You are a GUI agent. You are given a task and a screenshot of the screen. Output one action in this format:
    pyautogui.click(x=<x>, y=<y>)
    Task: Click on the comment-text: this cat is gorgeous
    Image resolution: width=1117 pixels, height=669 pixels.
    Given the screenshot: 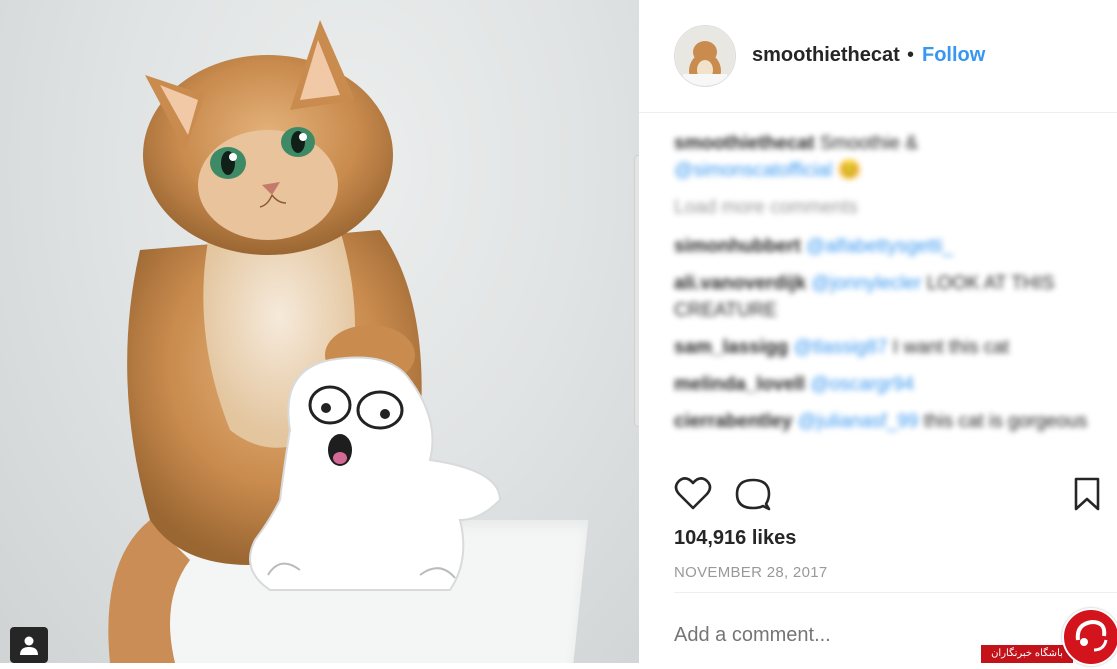 What is the action you would take?
    pyautogui.click(x=1005, y=421)
    